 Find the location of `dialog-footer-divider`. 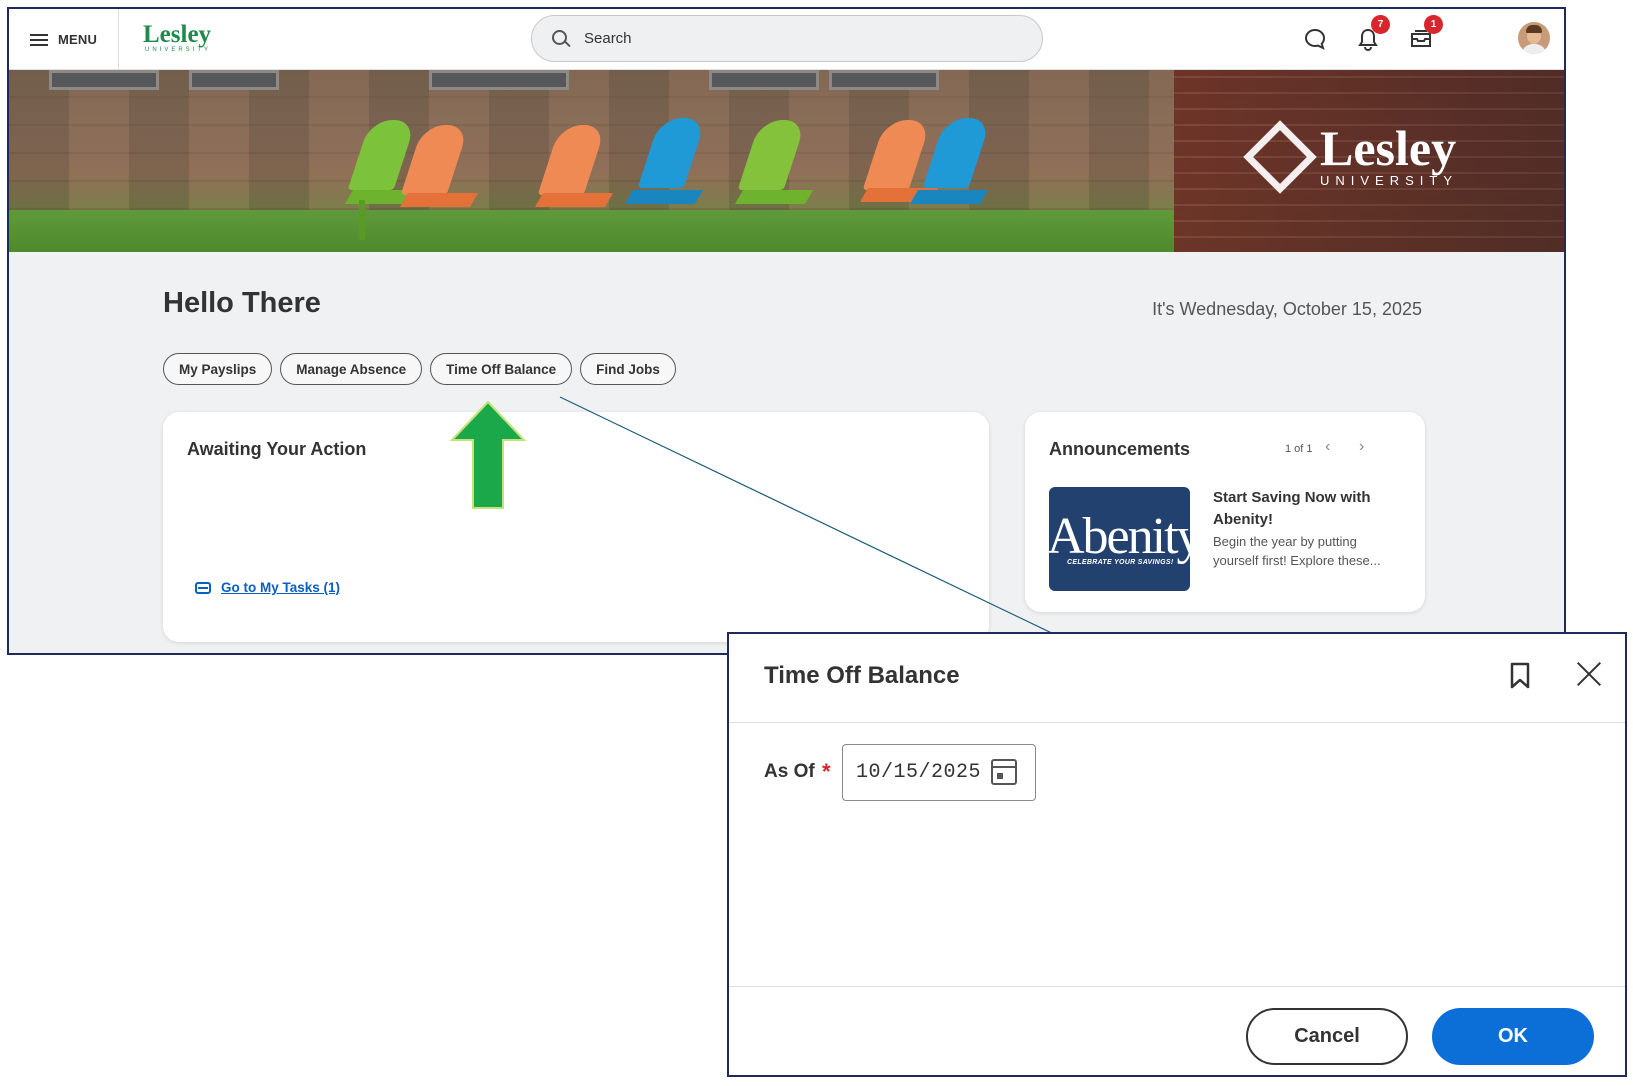

dialog-footer-divider is located at coordinates (1177, 986).